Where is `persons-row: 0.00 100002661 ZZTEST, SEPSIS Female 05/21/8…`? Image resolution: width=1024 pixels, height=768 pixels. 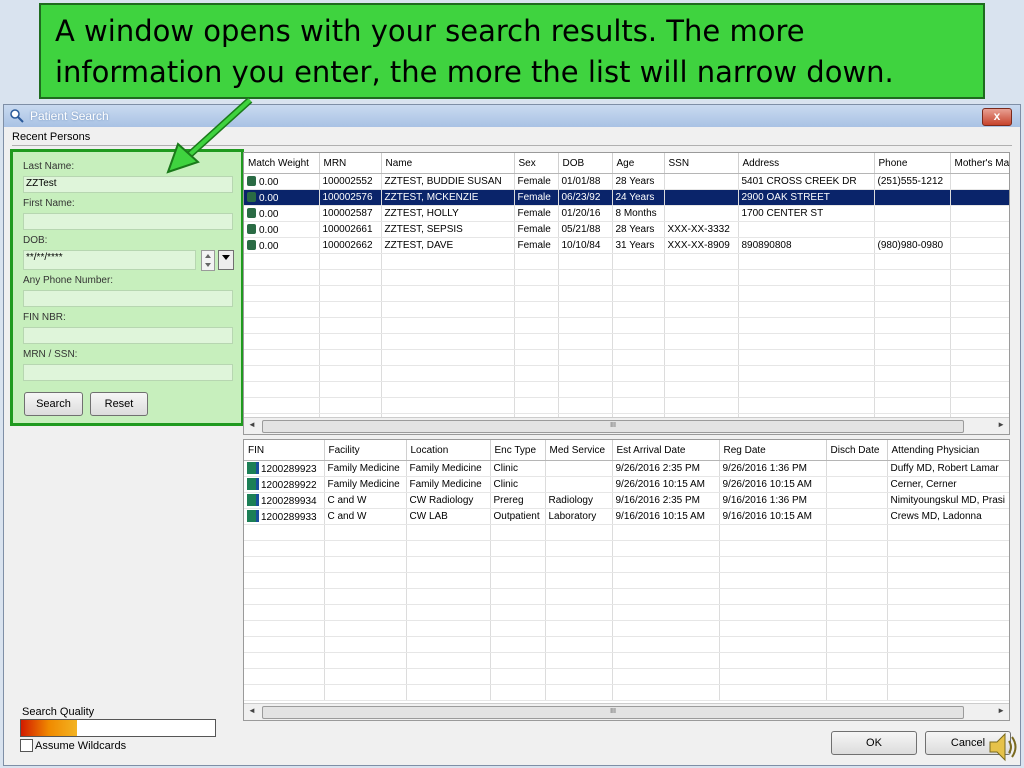 persons-row: 0.00 100002661 ZZTEST, SEPSIS Female 05/21/8… is located at coordinates (626, 229).